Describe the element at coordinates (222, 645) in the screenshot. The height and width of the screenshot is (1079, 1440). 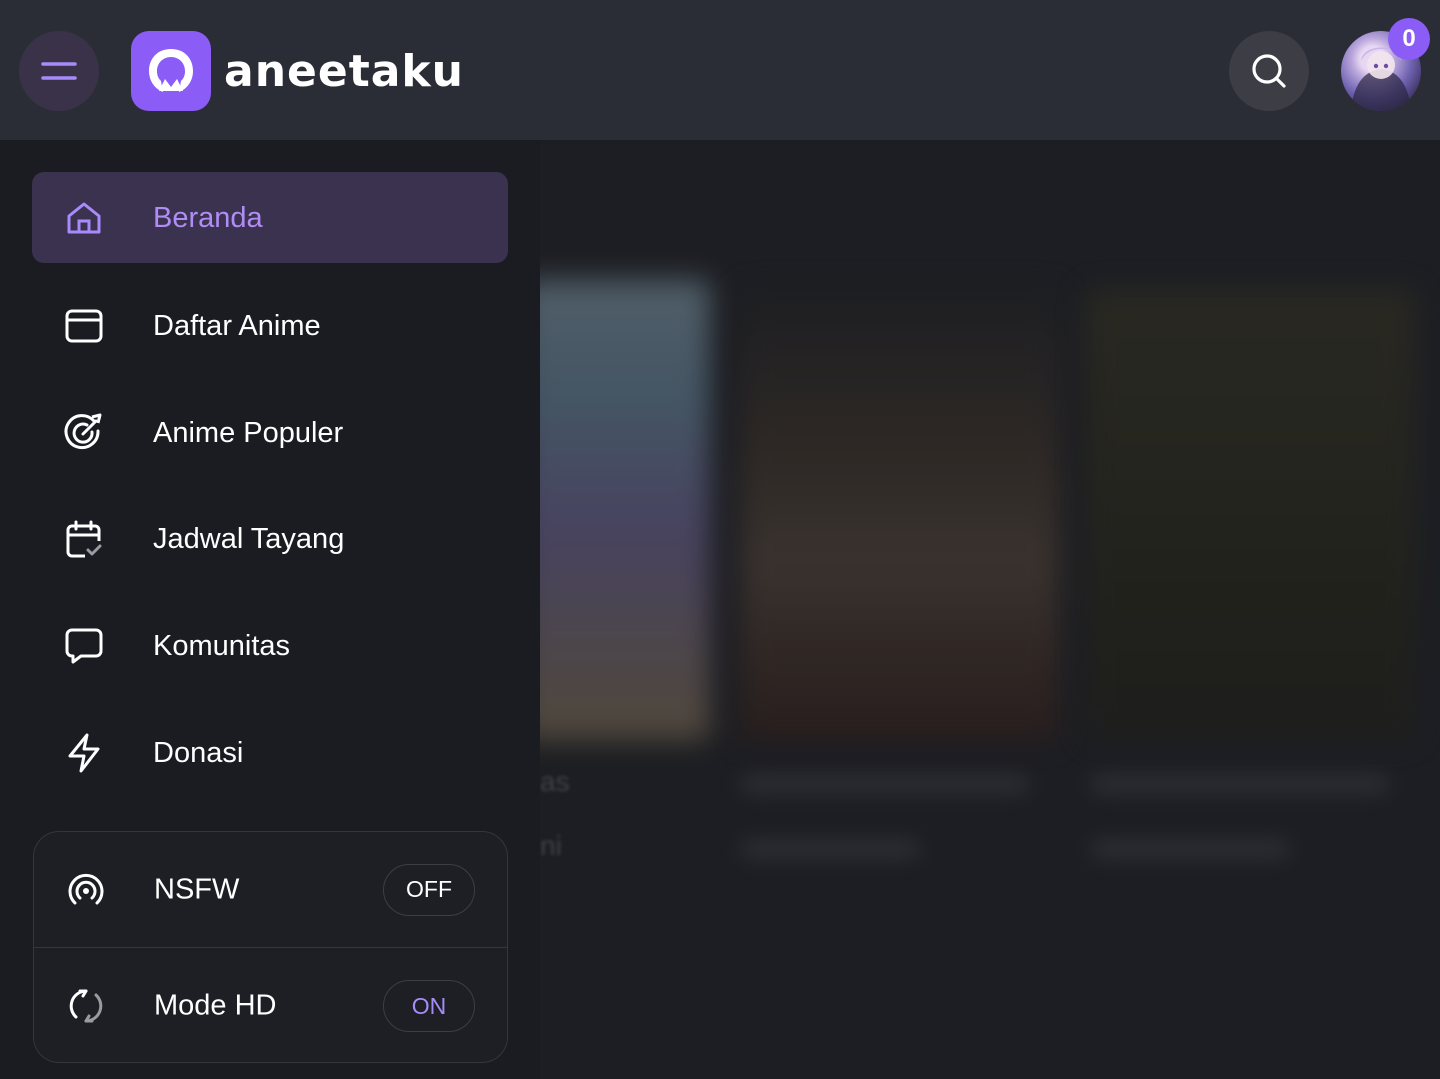
I see `sidebar-item-label: Komunitas` at that location.